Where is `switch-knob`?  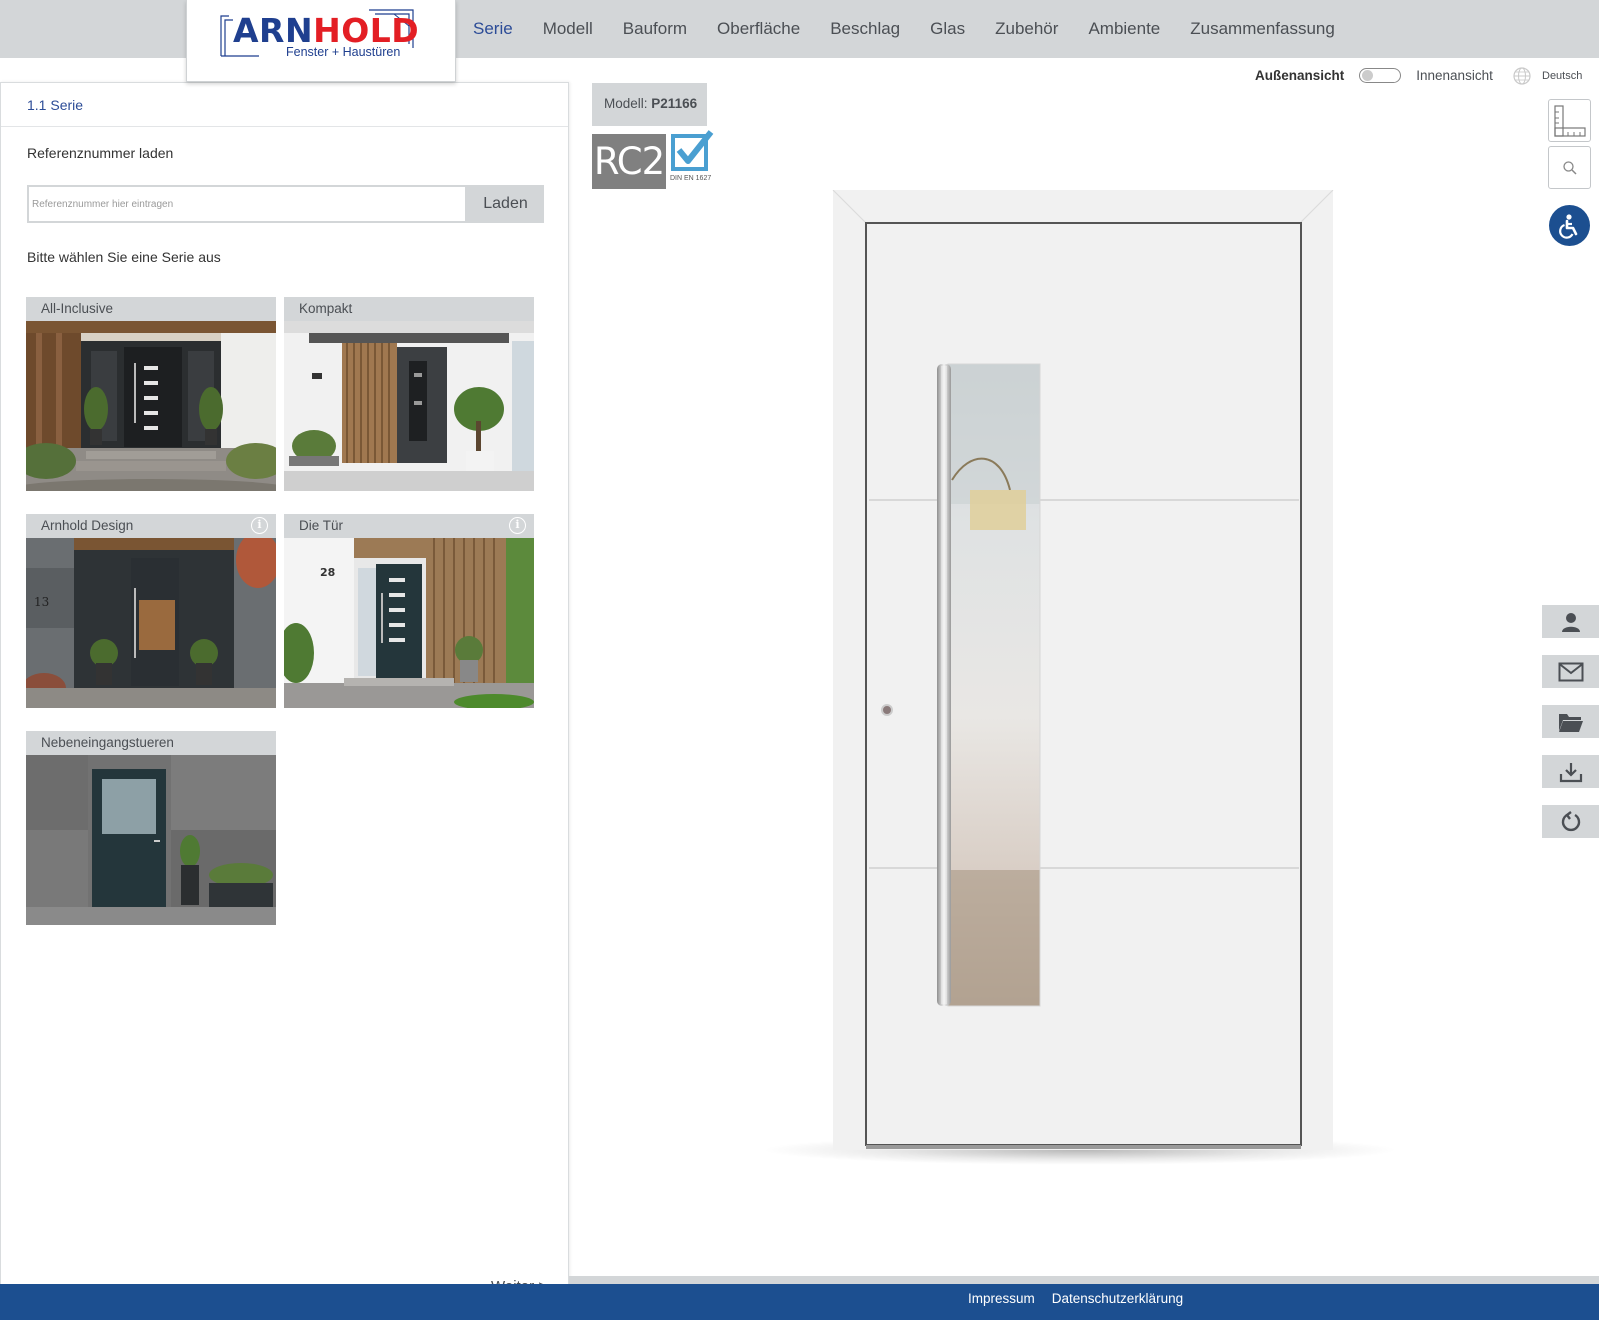
switch-knob is located at coordinates (1368, 75).